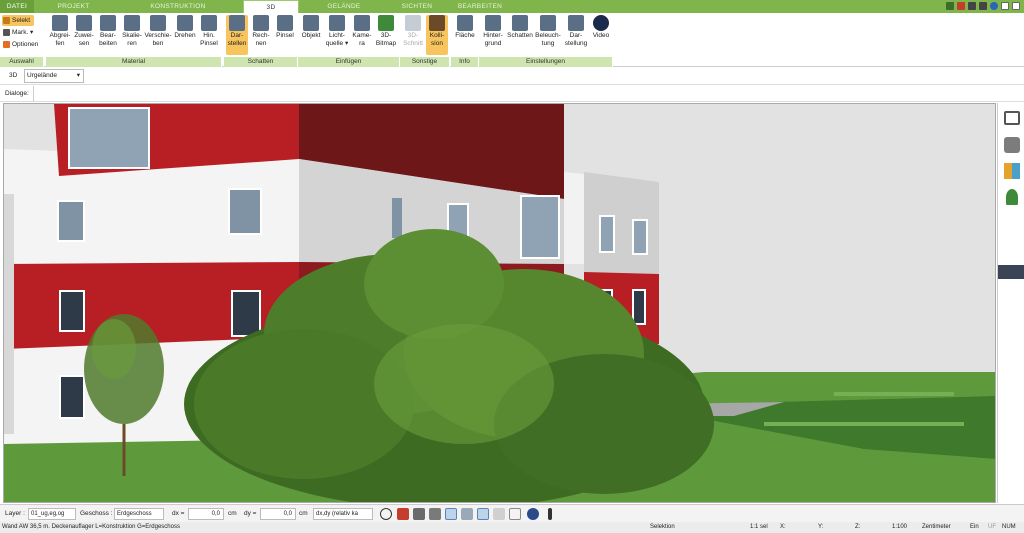 Image resolution: width=1024 pixels, height=533 pixels. What do you see at coordinates (550, 514) in the screenshot?
I see `pin-icon` at bounding box center [550, 514].